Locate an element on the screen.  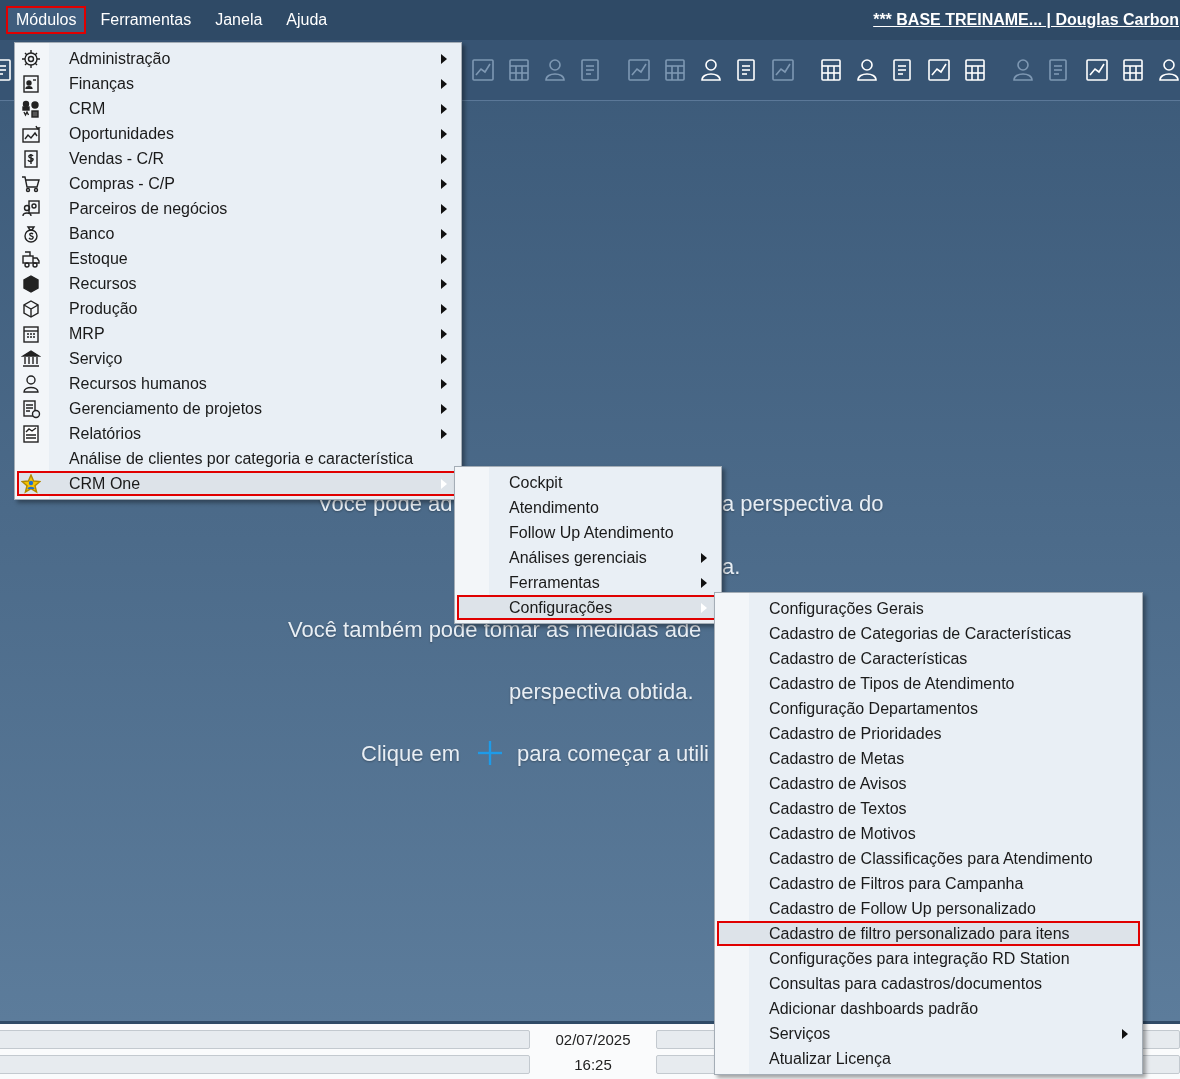
hint-text: Clique em is located at coordinates (411, 754).